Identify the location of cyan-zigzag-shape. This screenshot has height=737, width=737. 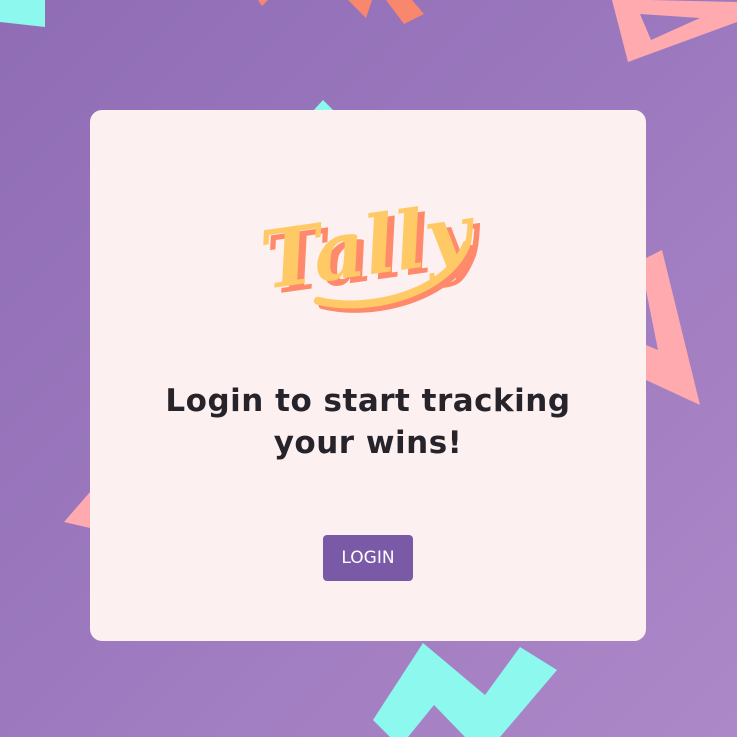
(465, 690).